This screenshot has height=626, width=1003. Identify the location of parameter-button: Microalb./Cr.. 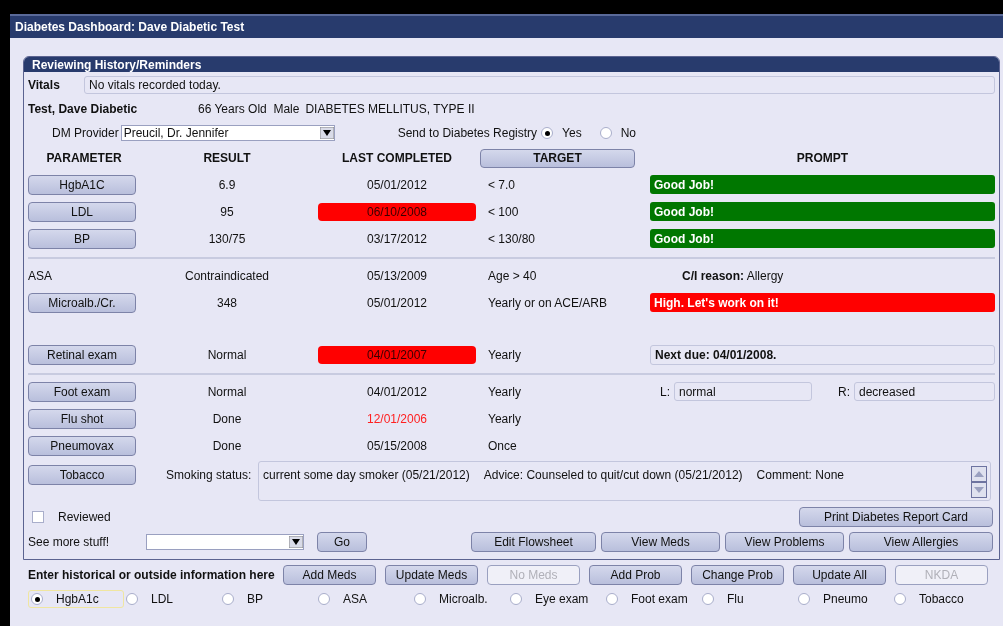
(82, 302).